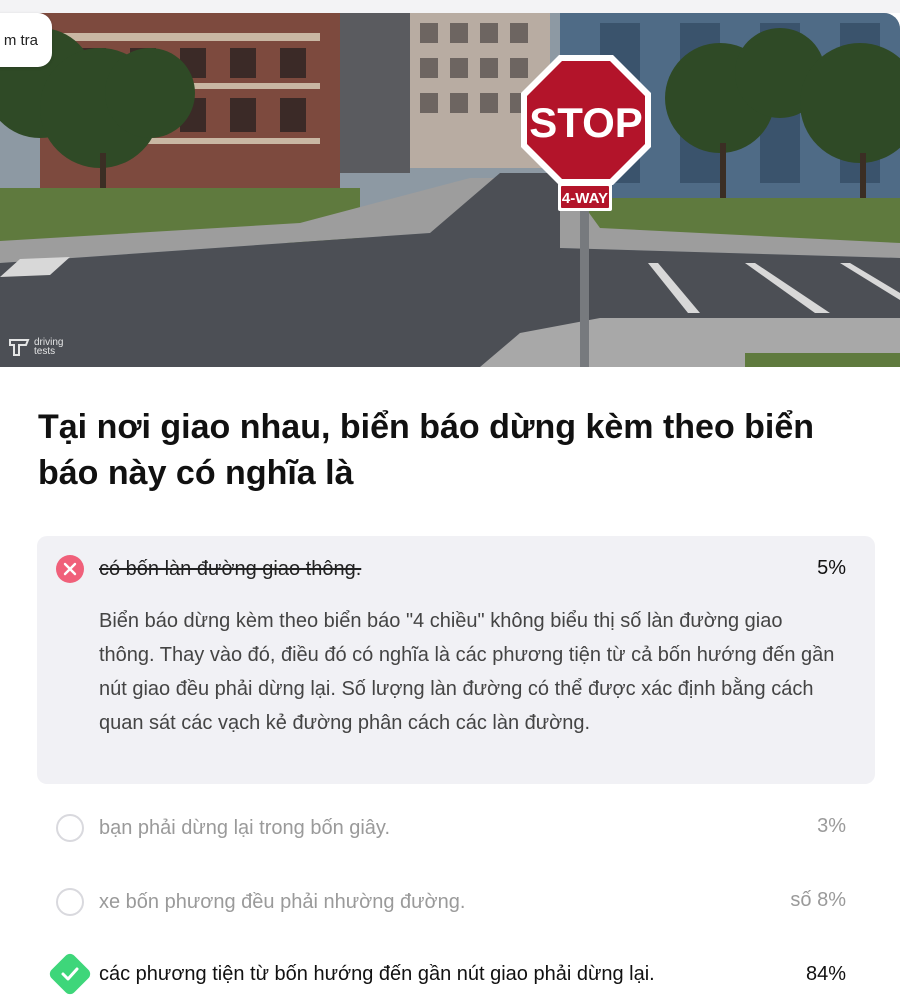 Image resolution: width=900 pixels, height=1006 pixels. What do you see at coordinates (282, 902) in the screenshot?
I see `answer-option-3-label: xe bốn phương đều phải nhường đường.` at bounding box center [282, 902].